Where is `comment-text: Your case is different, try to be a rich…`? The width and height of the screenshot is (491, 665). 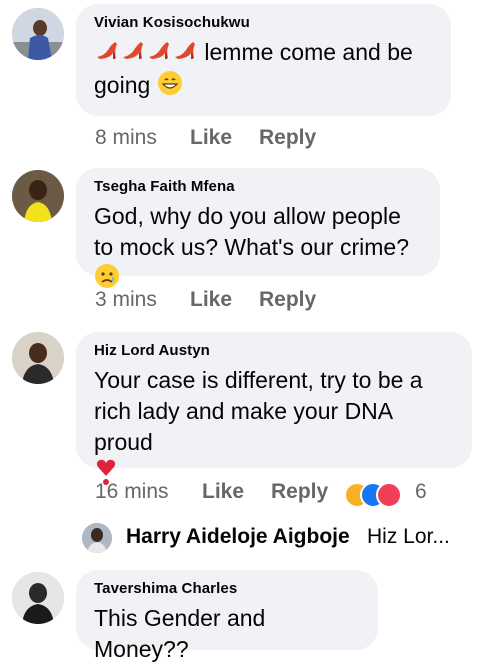
comment-text: Your case is different, try to be a rich… is located at coordinates (275, 429).